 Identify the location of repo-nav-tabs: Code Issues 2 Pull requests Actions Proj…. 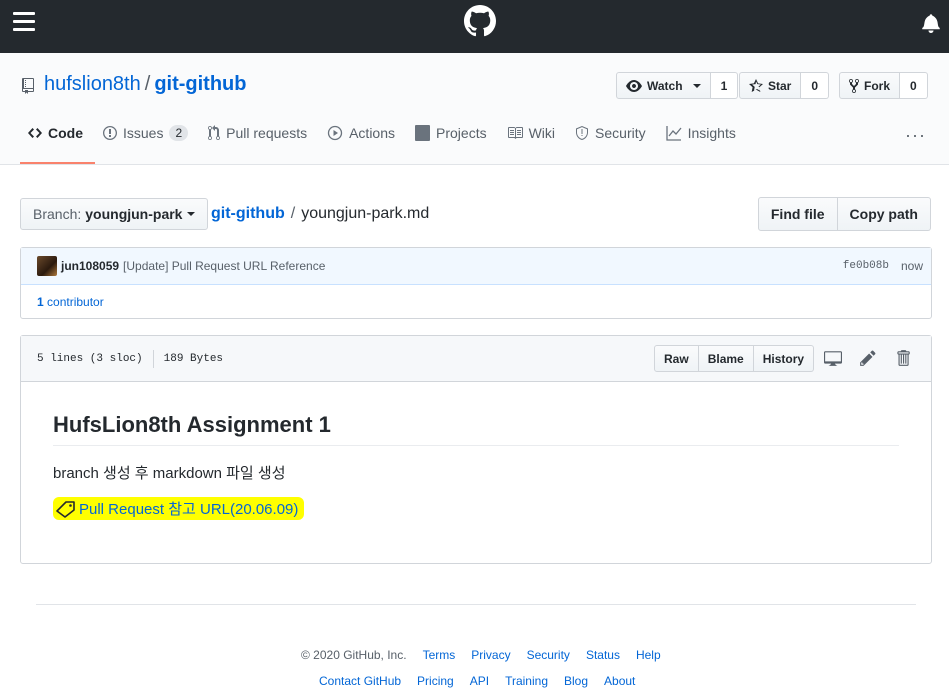
(384, 138).